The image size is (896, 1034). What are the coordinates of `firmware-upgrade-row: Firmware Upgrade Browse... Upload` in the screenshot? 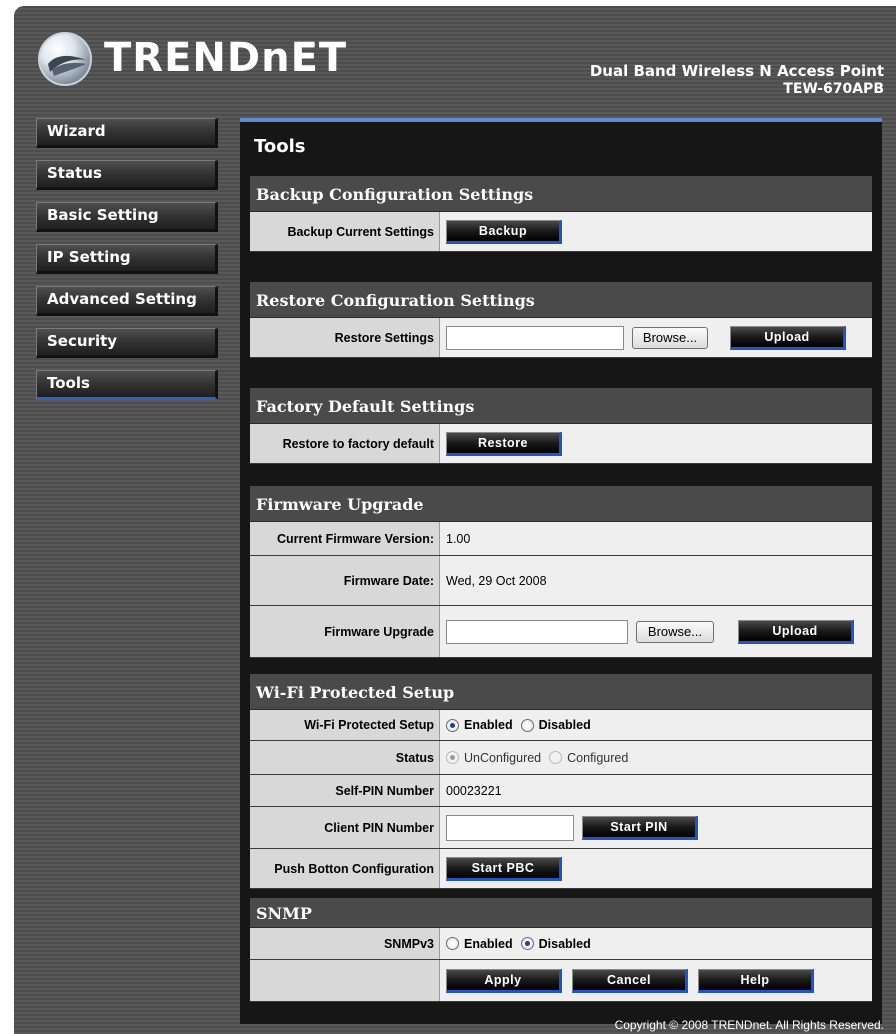 It's located at (561, 632).